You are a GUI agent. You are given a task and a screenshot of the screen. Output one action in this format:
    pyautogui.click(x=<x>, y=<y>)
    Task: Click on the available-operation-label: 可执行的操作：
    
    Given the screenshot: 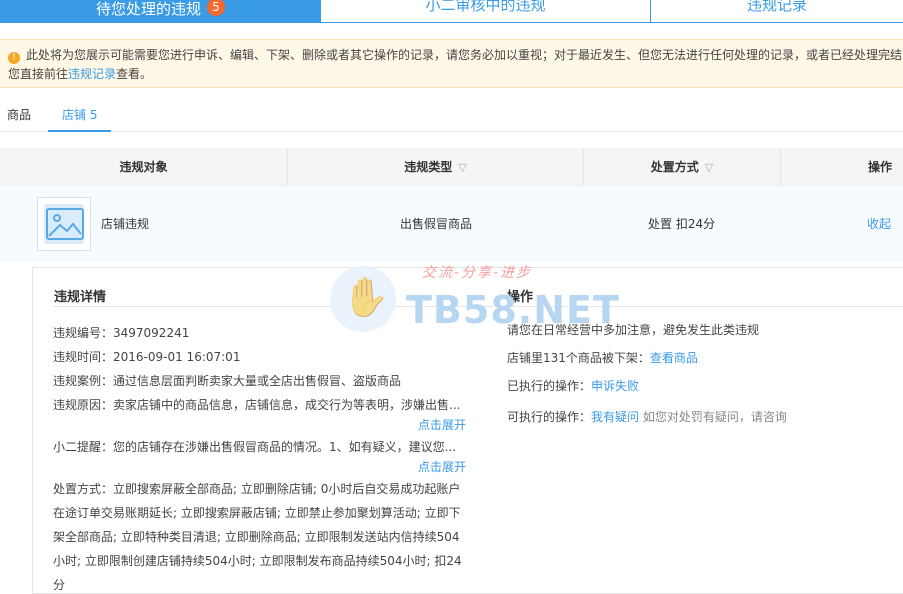 What is the action you would take?
    pyautogui.click(x=549, y=417)
    